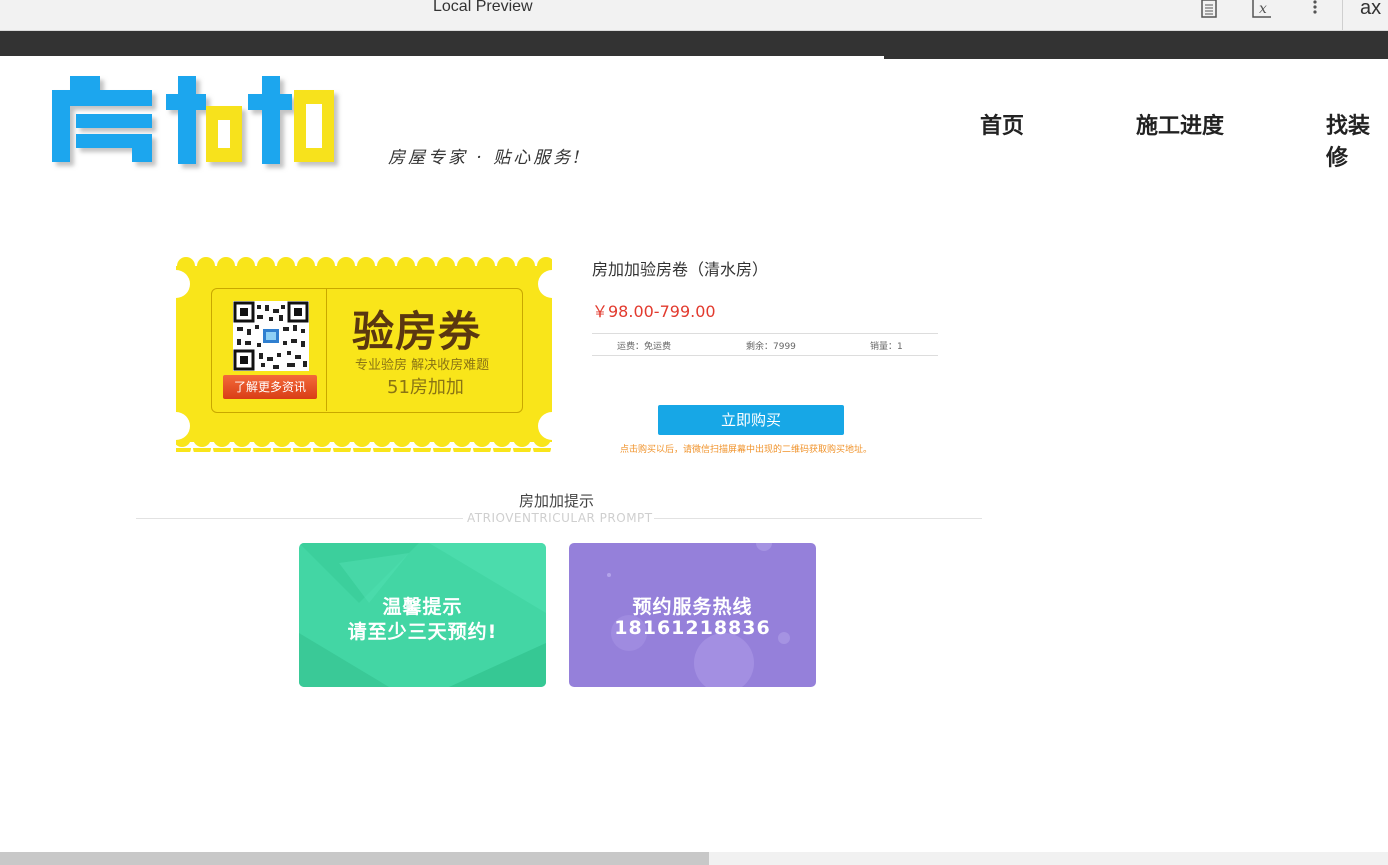 This screenshot has width=1388, height=865. Describe the element at coordinates (557, 501) in the screenshot. I see `tips-heading: 房加加提示` at that location.